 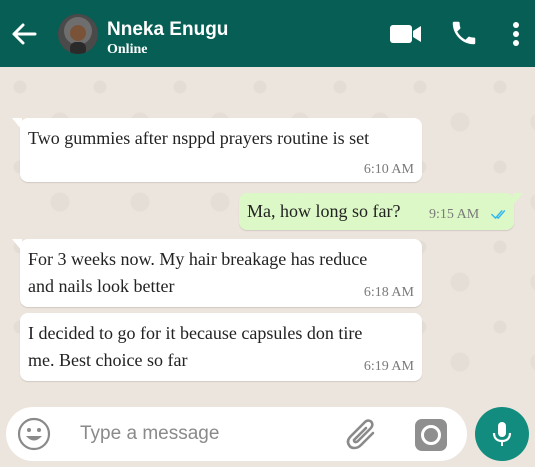 I want to click on message-time: 6:19 AM, so click(x=388, y=366).